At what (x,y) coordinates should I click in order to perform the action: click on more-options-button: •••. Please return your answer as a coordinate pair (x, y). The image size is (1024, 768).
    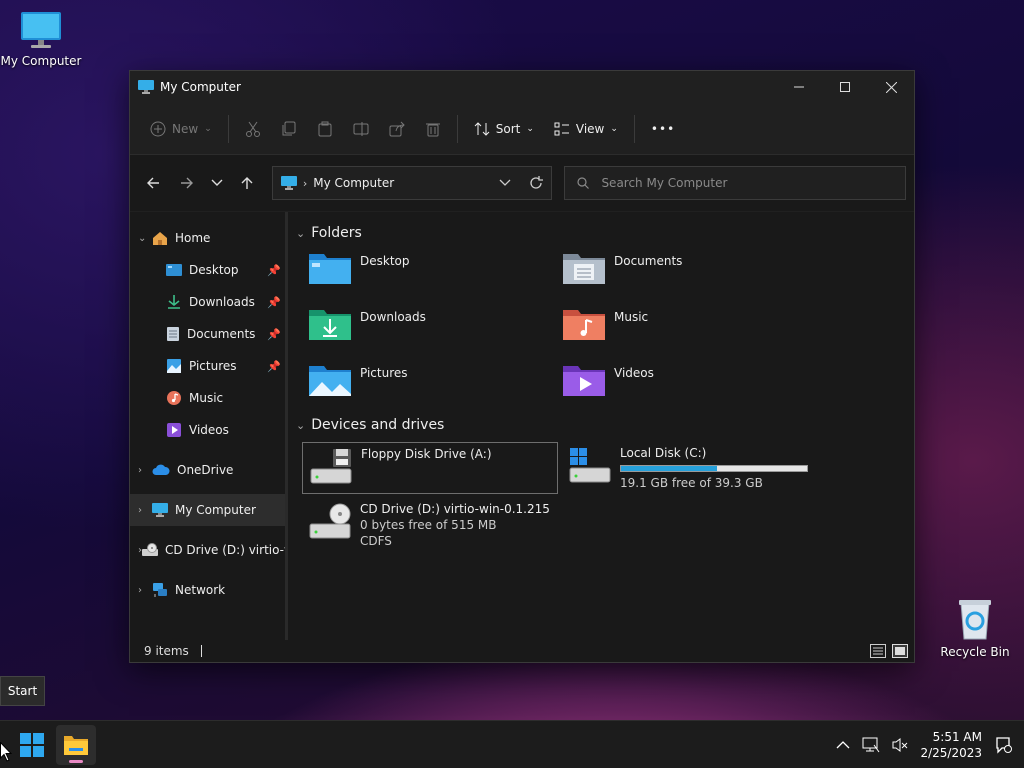
    Looking at the image, I should click on (663, 129).